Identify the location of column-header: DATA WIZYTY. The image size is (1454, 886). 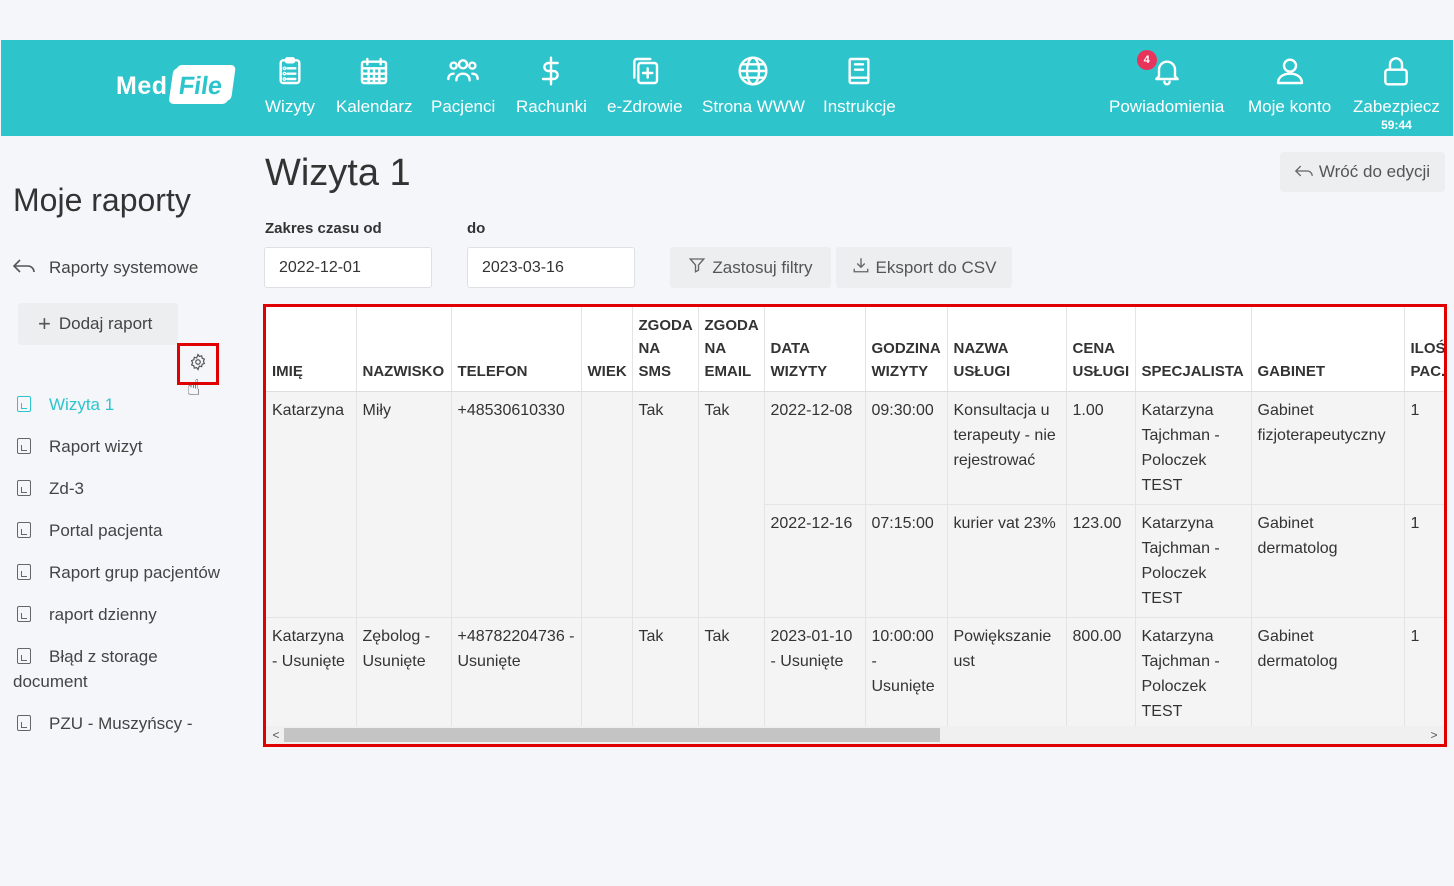
(815, 349).